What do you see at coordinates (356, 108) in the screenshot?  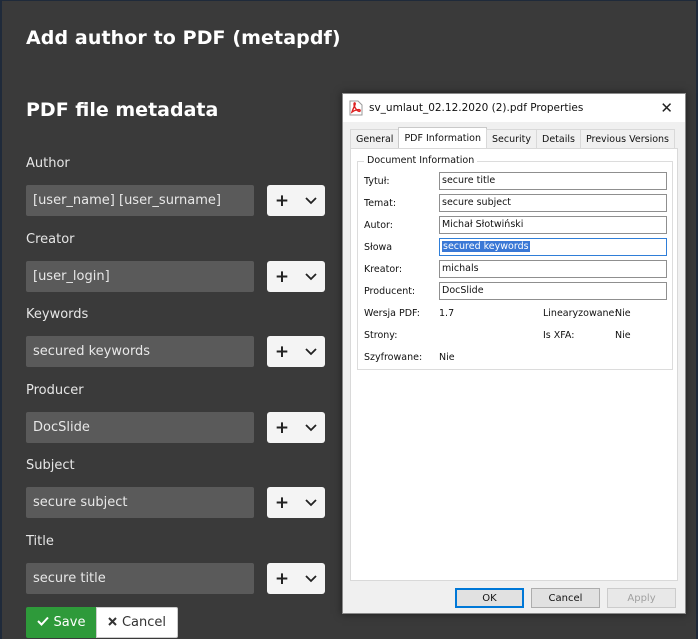 I see `pdf-file-icon` at bounding box center [356, 108].